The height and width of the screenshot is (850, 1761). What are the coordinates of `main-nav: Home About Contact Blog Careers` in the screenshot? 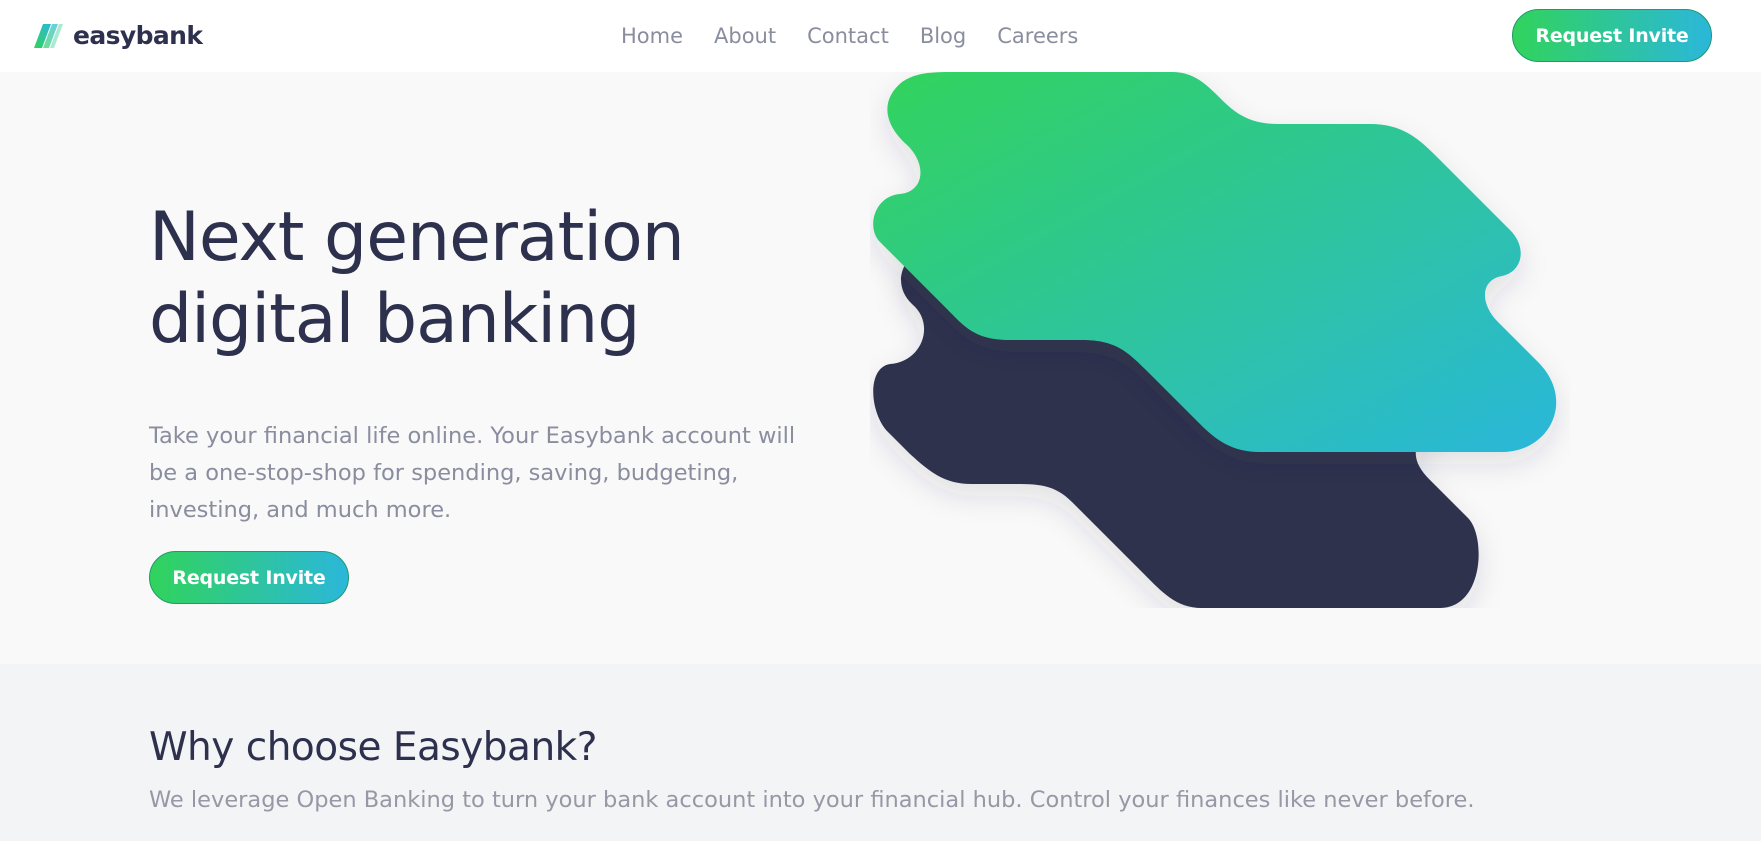 It's located at (865, 36).